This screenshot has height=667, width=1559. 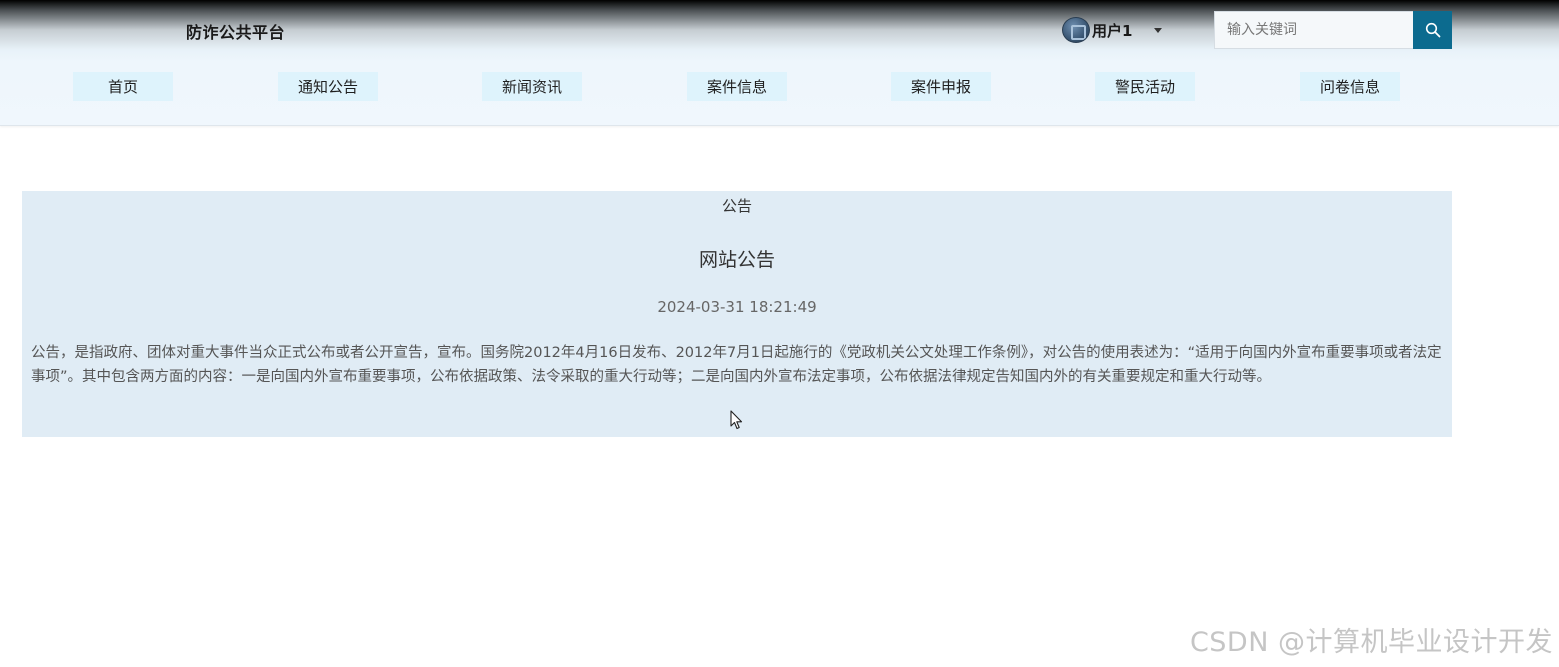 I want to click on user-menu: 用户1, so click(x=1112, y=30).